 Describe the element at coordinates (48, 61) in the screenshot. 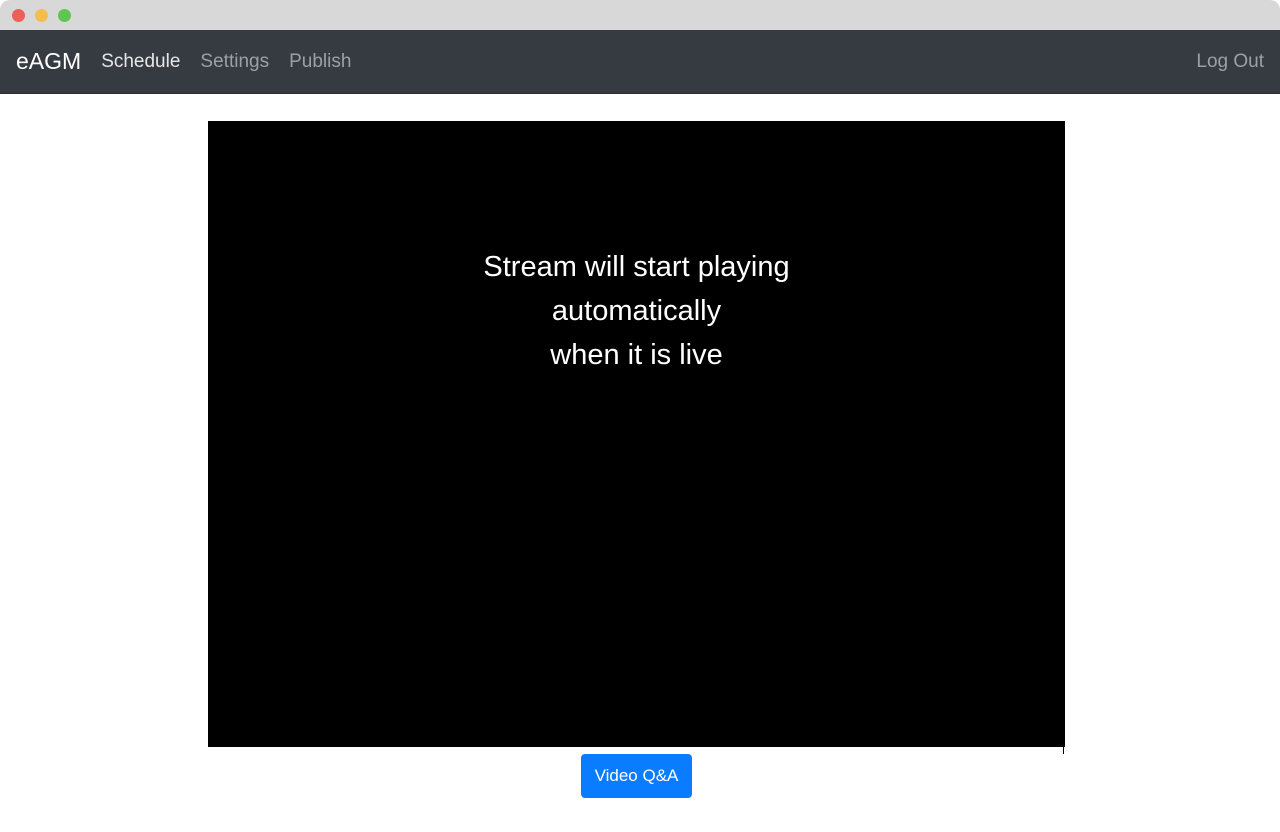

I see `brand-logo: eAGM` at that location.